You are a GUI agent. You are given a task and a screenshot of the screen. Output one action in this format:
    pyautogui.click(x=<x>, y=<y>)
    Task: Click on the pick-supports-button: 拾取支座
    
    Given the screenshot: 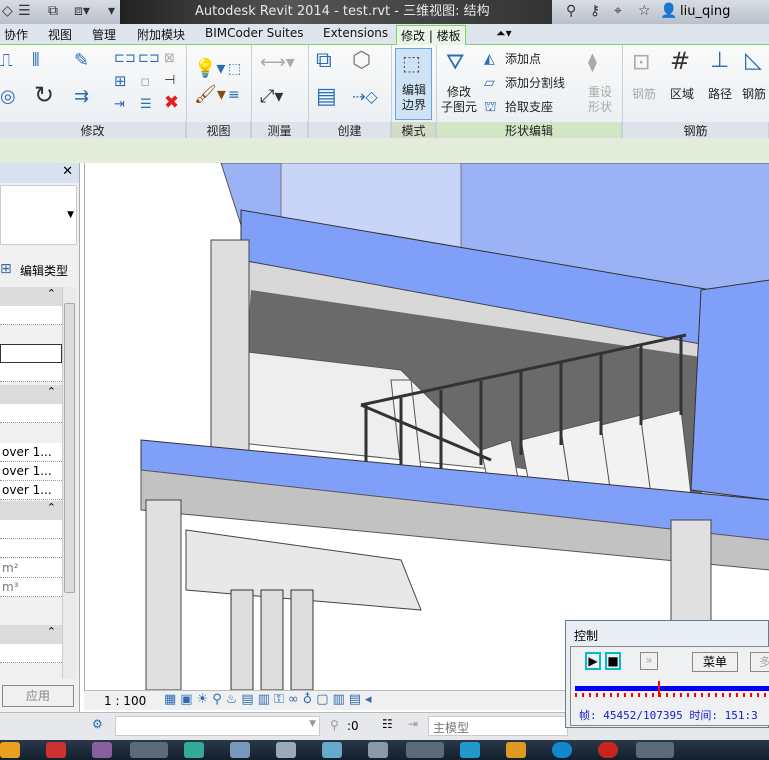 What is the action you would take?
    pyautogui.click(x=529, y=107)
    